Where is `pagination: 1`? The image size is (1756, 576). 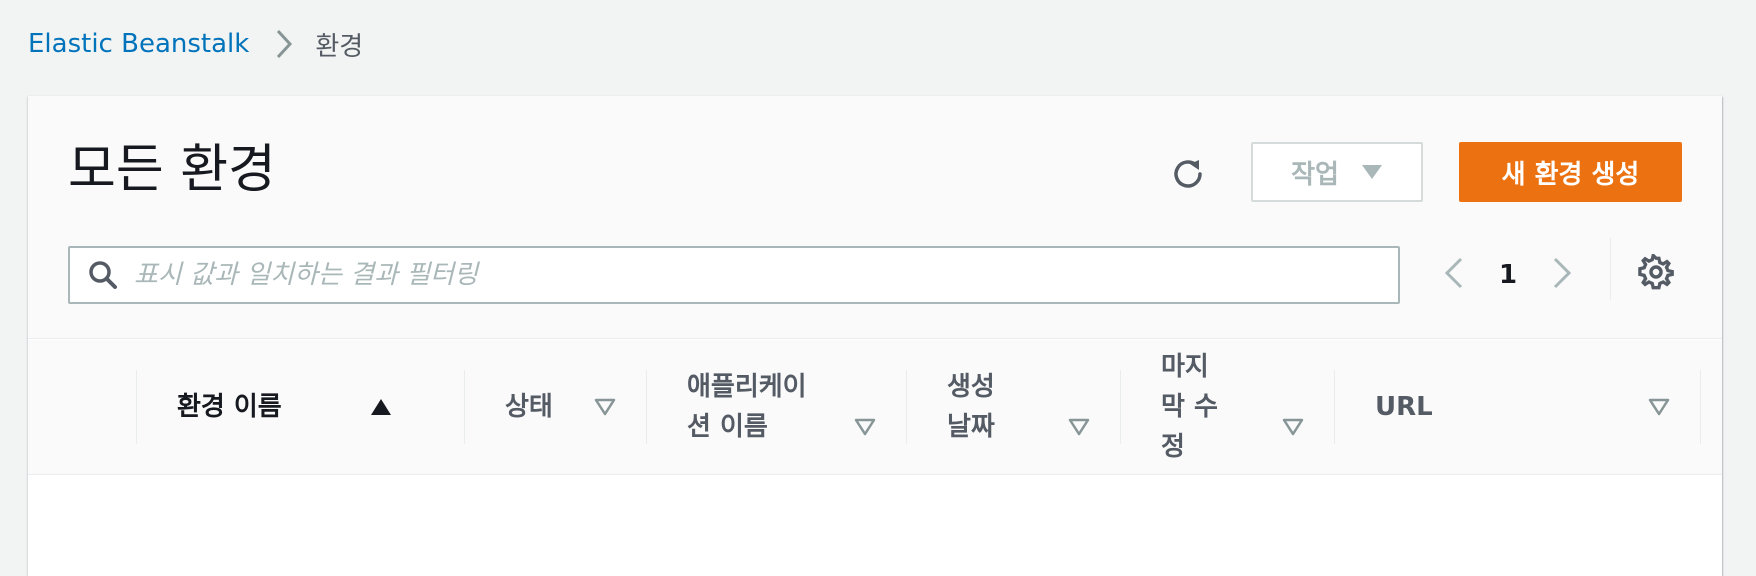 pagination: 1 is located at coordinates (1508, 275).